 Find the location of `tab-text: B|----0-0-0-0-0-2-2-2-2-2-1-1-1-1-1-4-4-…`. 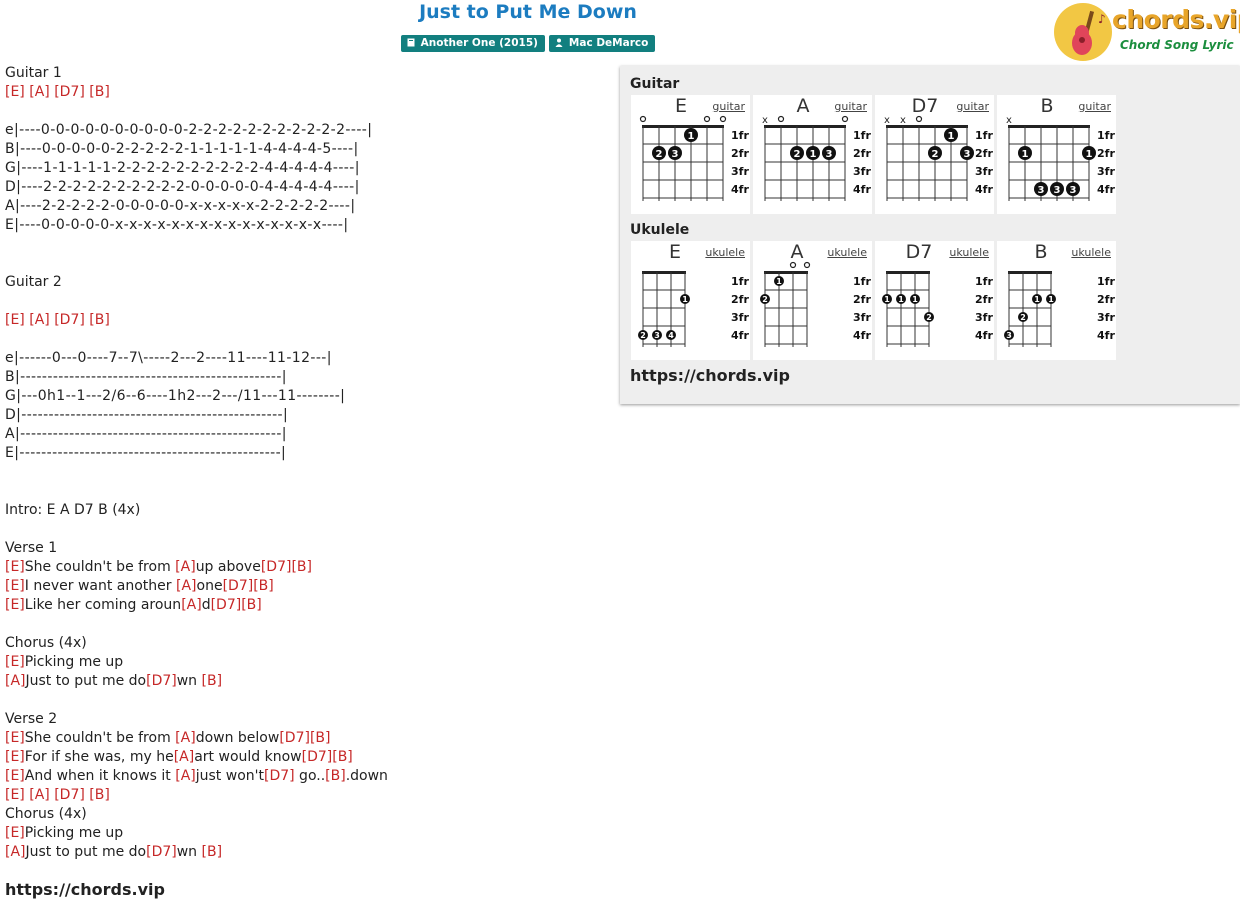

tab-text: B|----0-0-0-0-0-2-2-2-2-2-1-1-1-1-1-4-4-… is located at coordinates (182, 149).